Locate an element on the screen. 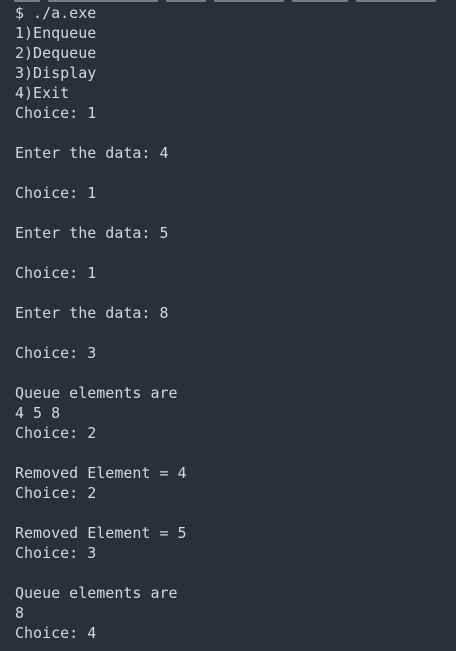 The height and width of the screenshot is (651, 456). menu-line: 2)Dequeue is located at coordinates (56, 53).